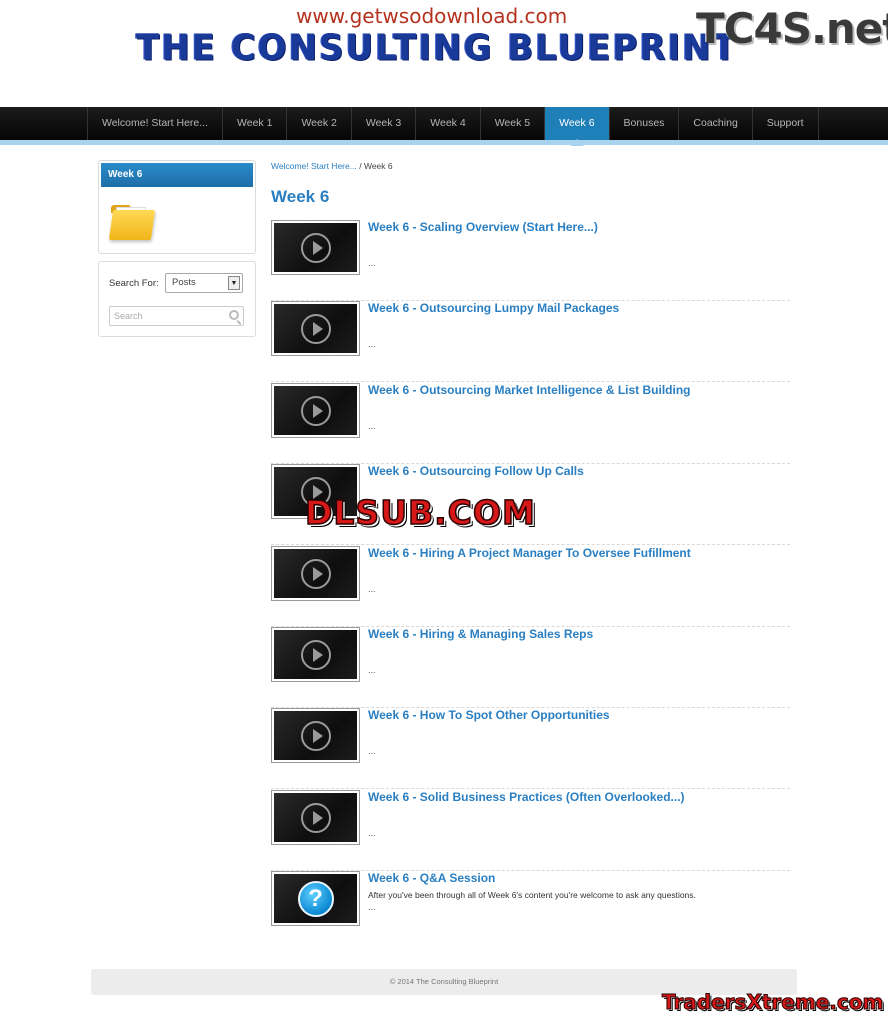 This screenshot has height=1024, width=888. Describe the element at coordinates (513, 123) in the screenshot. I see `nav-item-week-5: Week 5` at that location.